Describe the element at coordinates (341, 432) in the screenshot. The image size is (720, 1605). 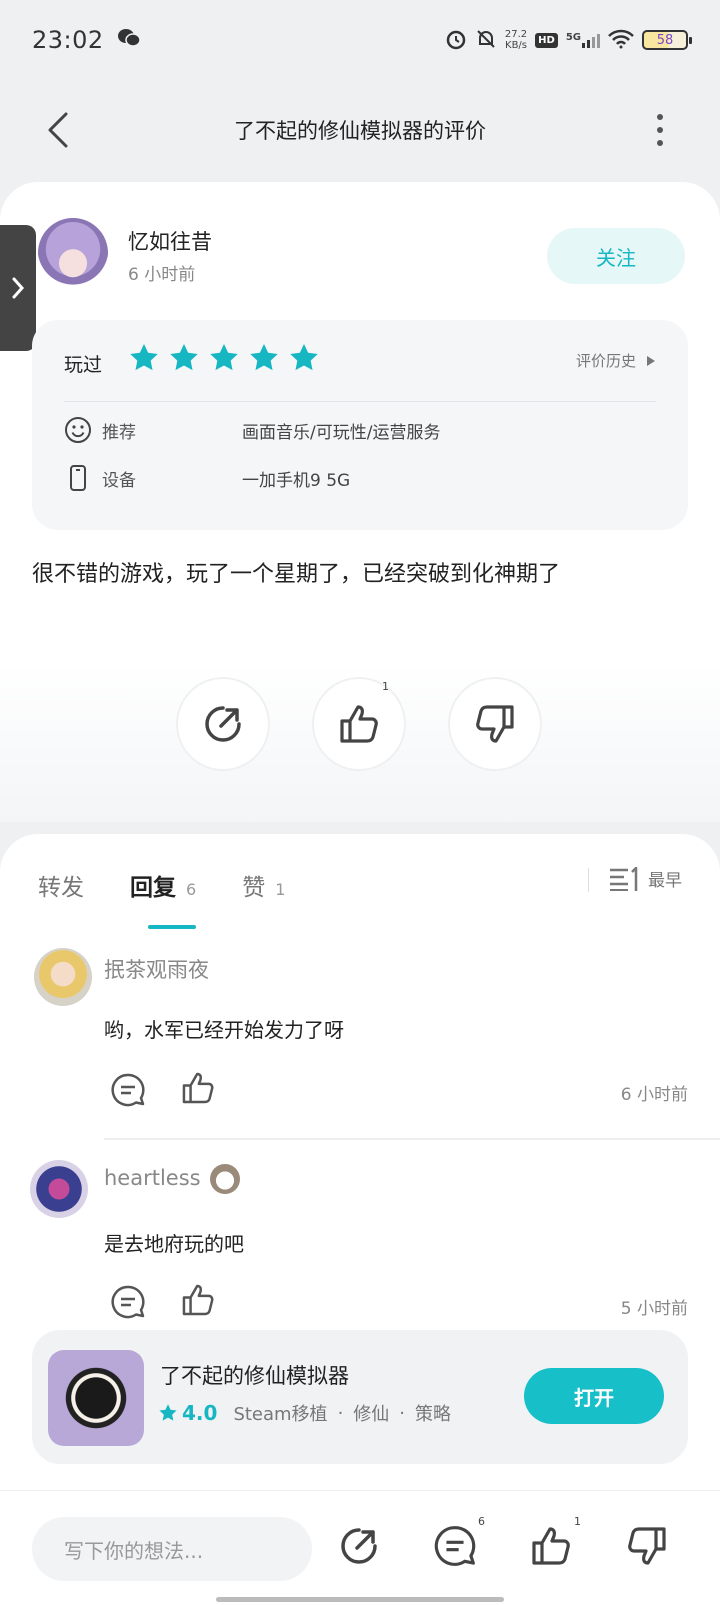
I see `recommend-value: 画面音乐/可玩性/运营服务` at that location.